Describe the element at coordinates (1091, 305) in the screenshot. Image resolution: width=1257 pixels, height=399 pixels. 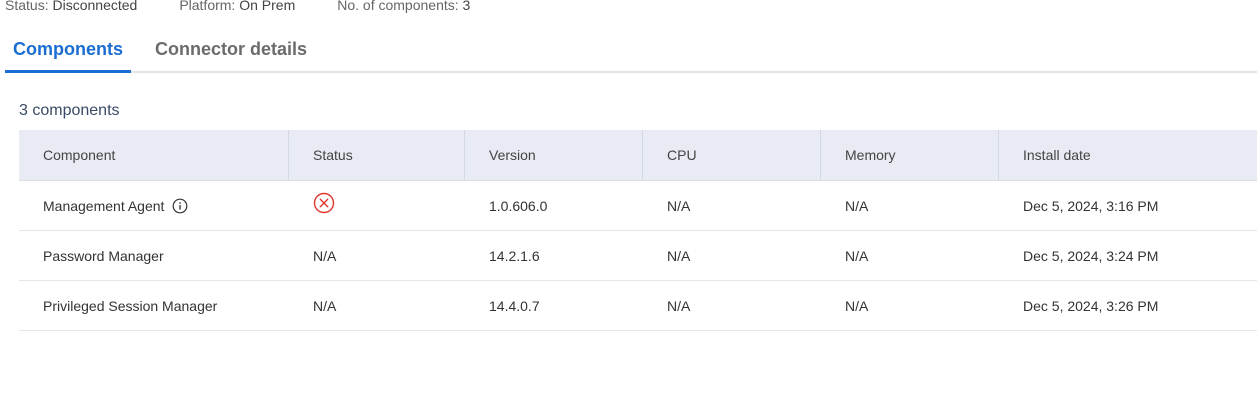
I see `install-date-cell: Dec 5, 2024, 3:26 PM` at that location.